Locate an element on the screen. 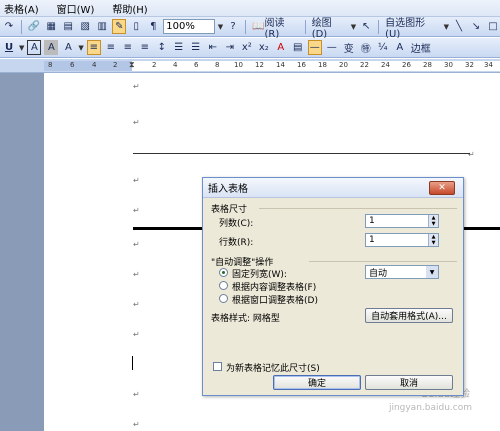 The image size is (500, 431). fixed-width-select: 自动 ▼ is located at coordinates (402, 272).